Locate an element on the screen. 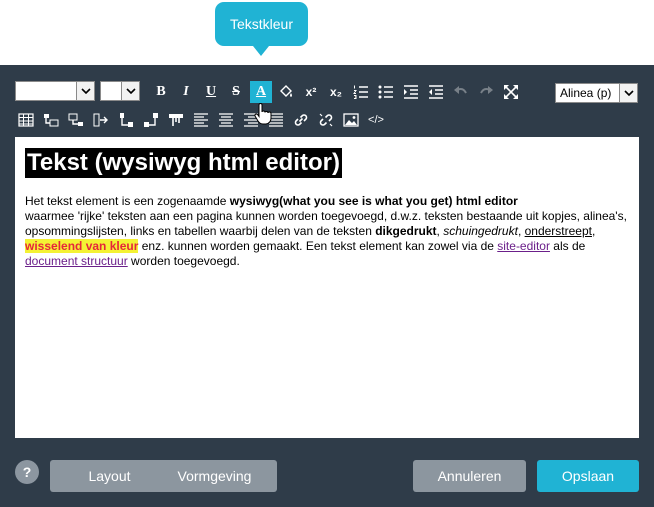 Image resolution: width=654 pixels, height=507 pixels. subscript-icon: x₂ is located at coordinates (335, 92).